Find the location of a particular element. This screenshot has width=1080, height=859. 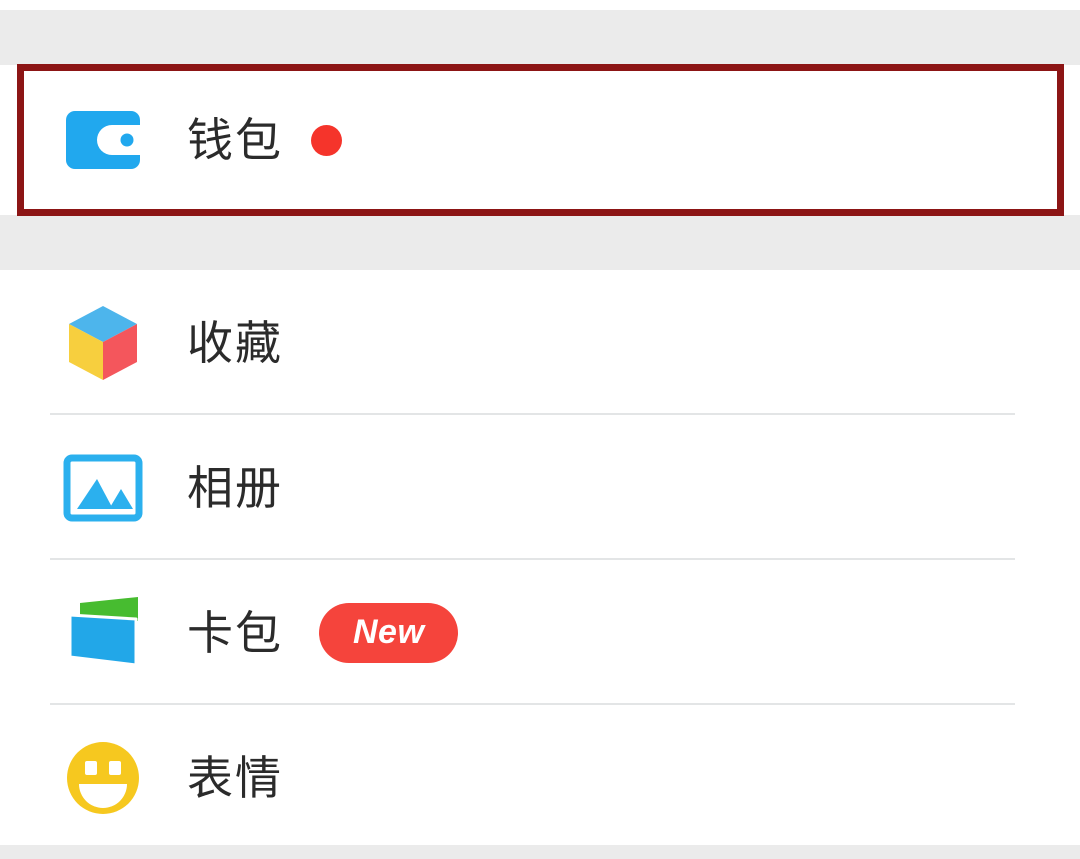

album-photo-icon is located at coordinates (102, 488).